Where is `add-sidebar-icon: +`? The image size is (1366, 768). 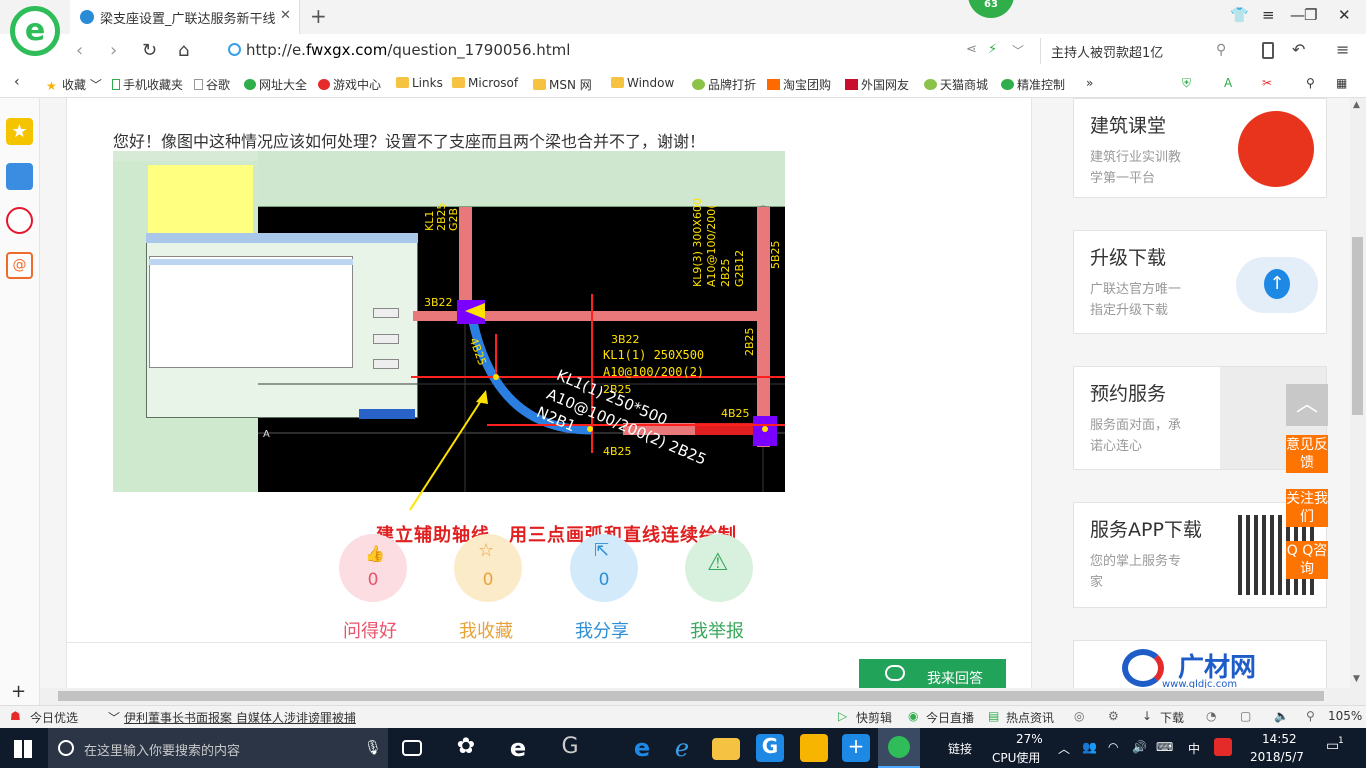
add-sidebar-icon: + is located at coordinates (18, 691).